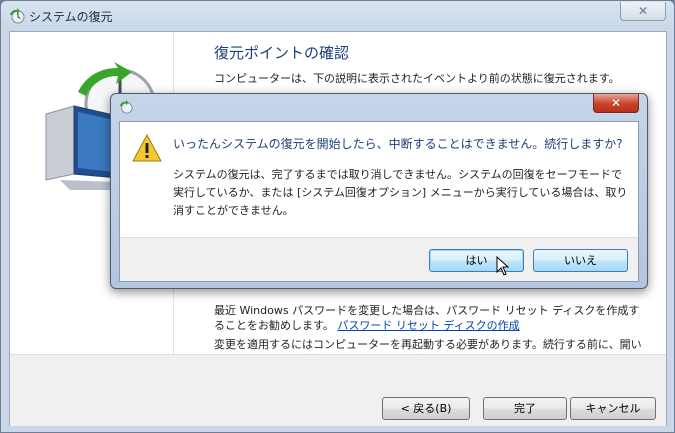 The width and height of the screenshot is (675, 433). Describe the element at coordinates (71, 17) in the screenshot. I see `window-title: システムの復元` at that location.